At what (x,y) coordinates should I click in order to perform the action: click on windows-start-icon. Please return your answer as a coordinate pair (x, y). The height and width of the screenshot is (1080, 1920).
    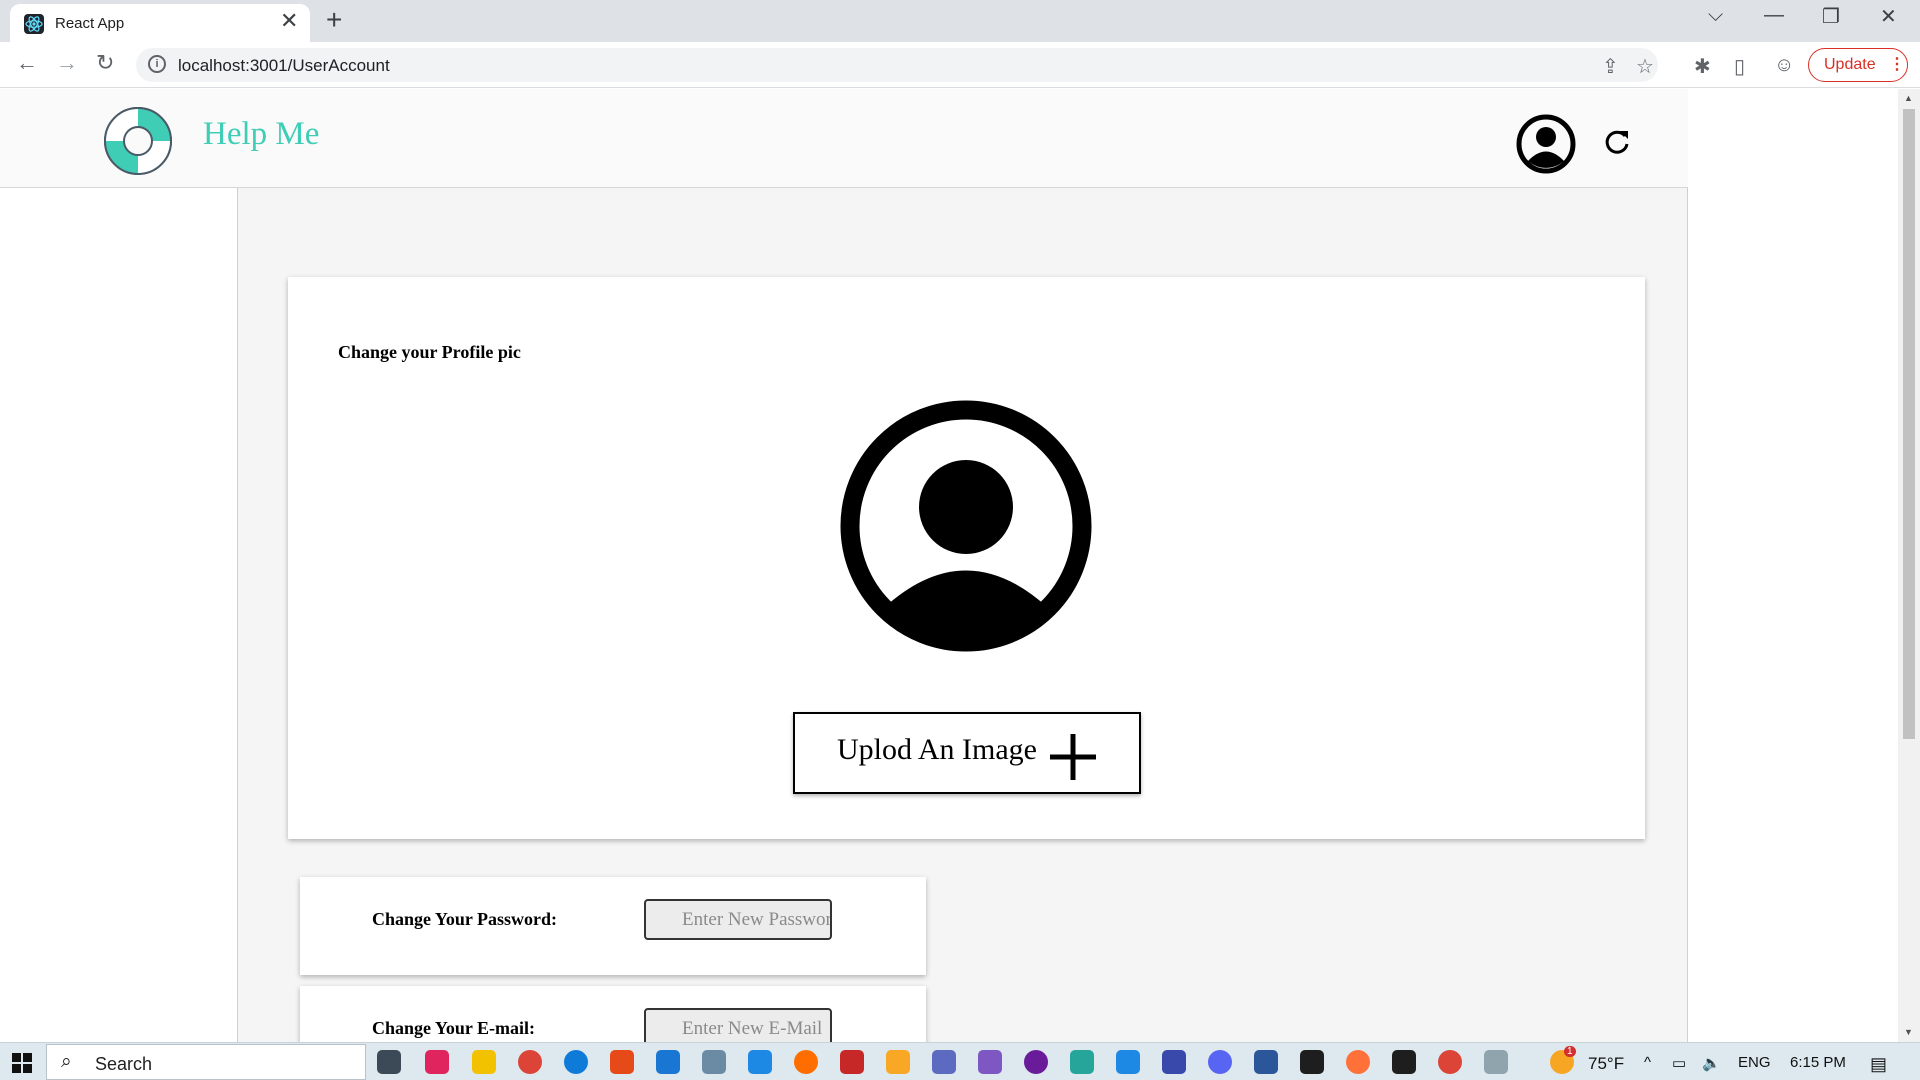
    Looking at the image, I should click on (22, 1063).